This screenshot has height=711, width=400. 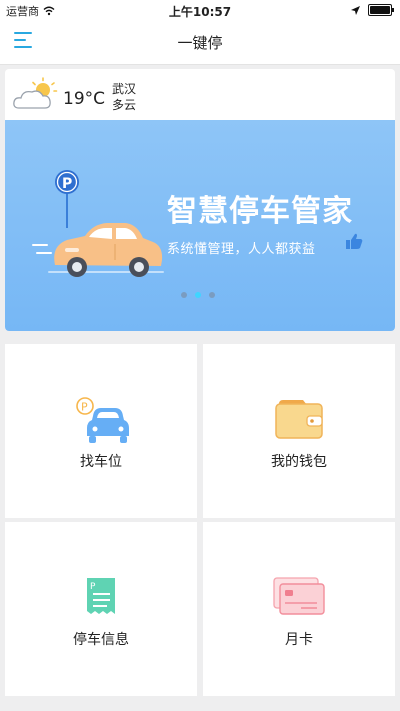 I want to click on wallet-icon, so click(x=299, y=419).